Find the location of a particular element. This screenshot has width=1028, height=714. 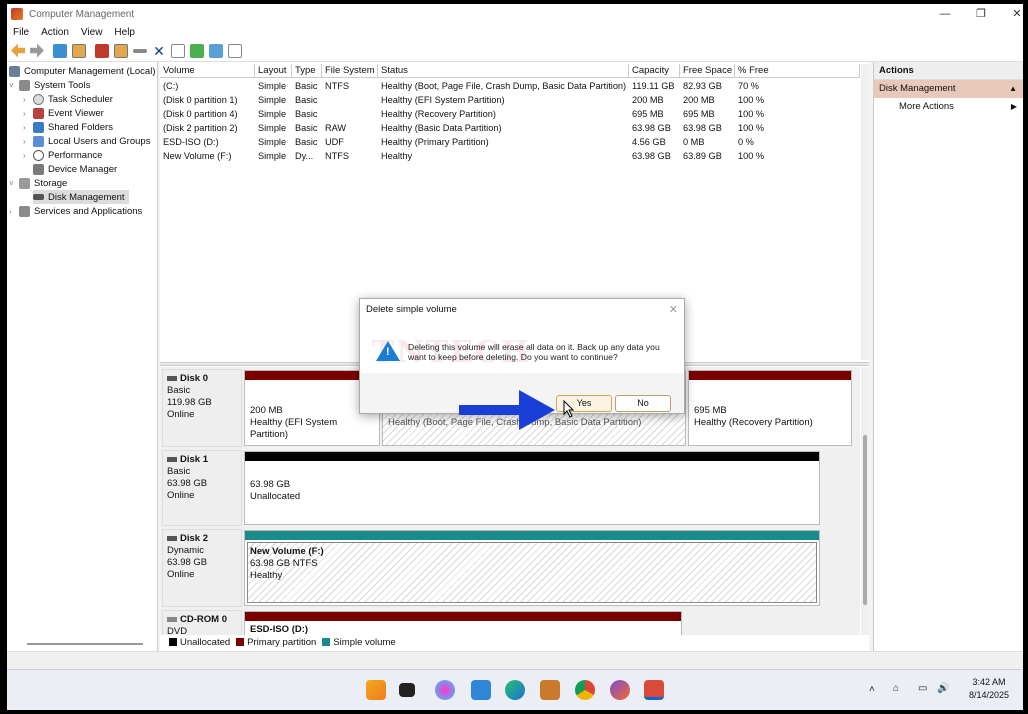

col-volume: Volume is located at coordinates (207, 70).